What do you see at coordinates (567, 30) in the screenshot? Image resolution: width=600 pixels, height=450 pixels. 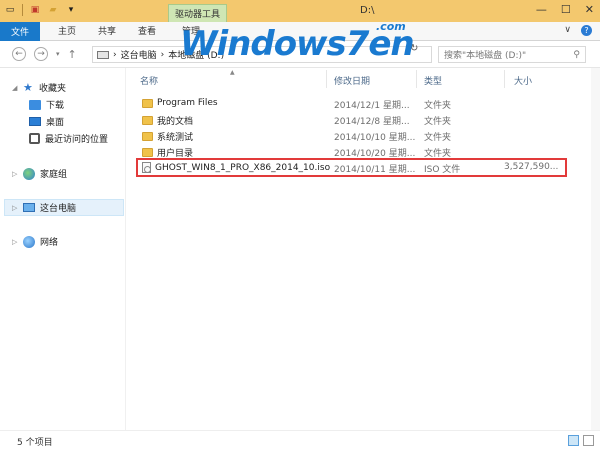 I see `expand-ribbon-icon: ∨` at bounding box center [567, 30].